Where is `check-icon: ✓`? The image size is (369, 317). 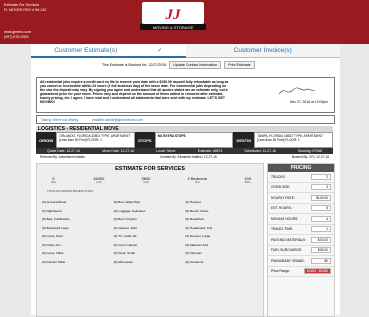 check-icon: ✓ is located at coordinates (160, 50).